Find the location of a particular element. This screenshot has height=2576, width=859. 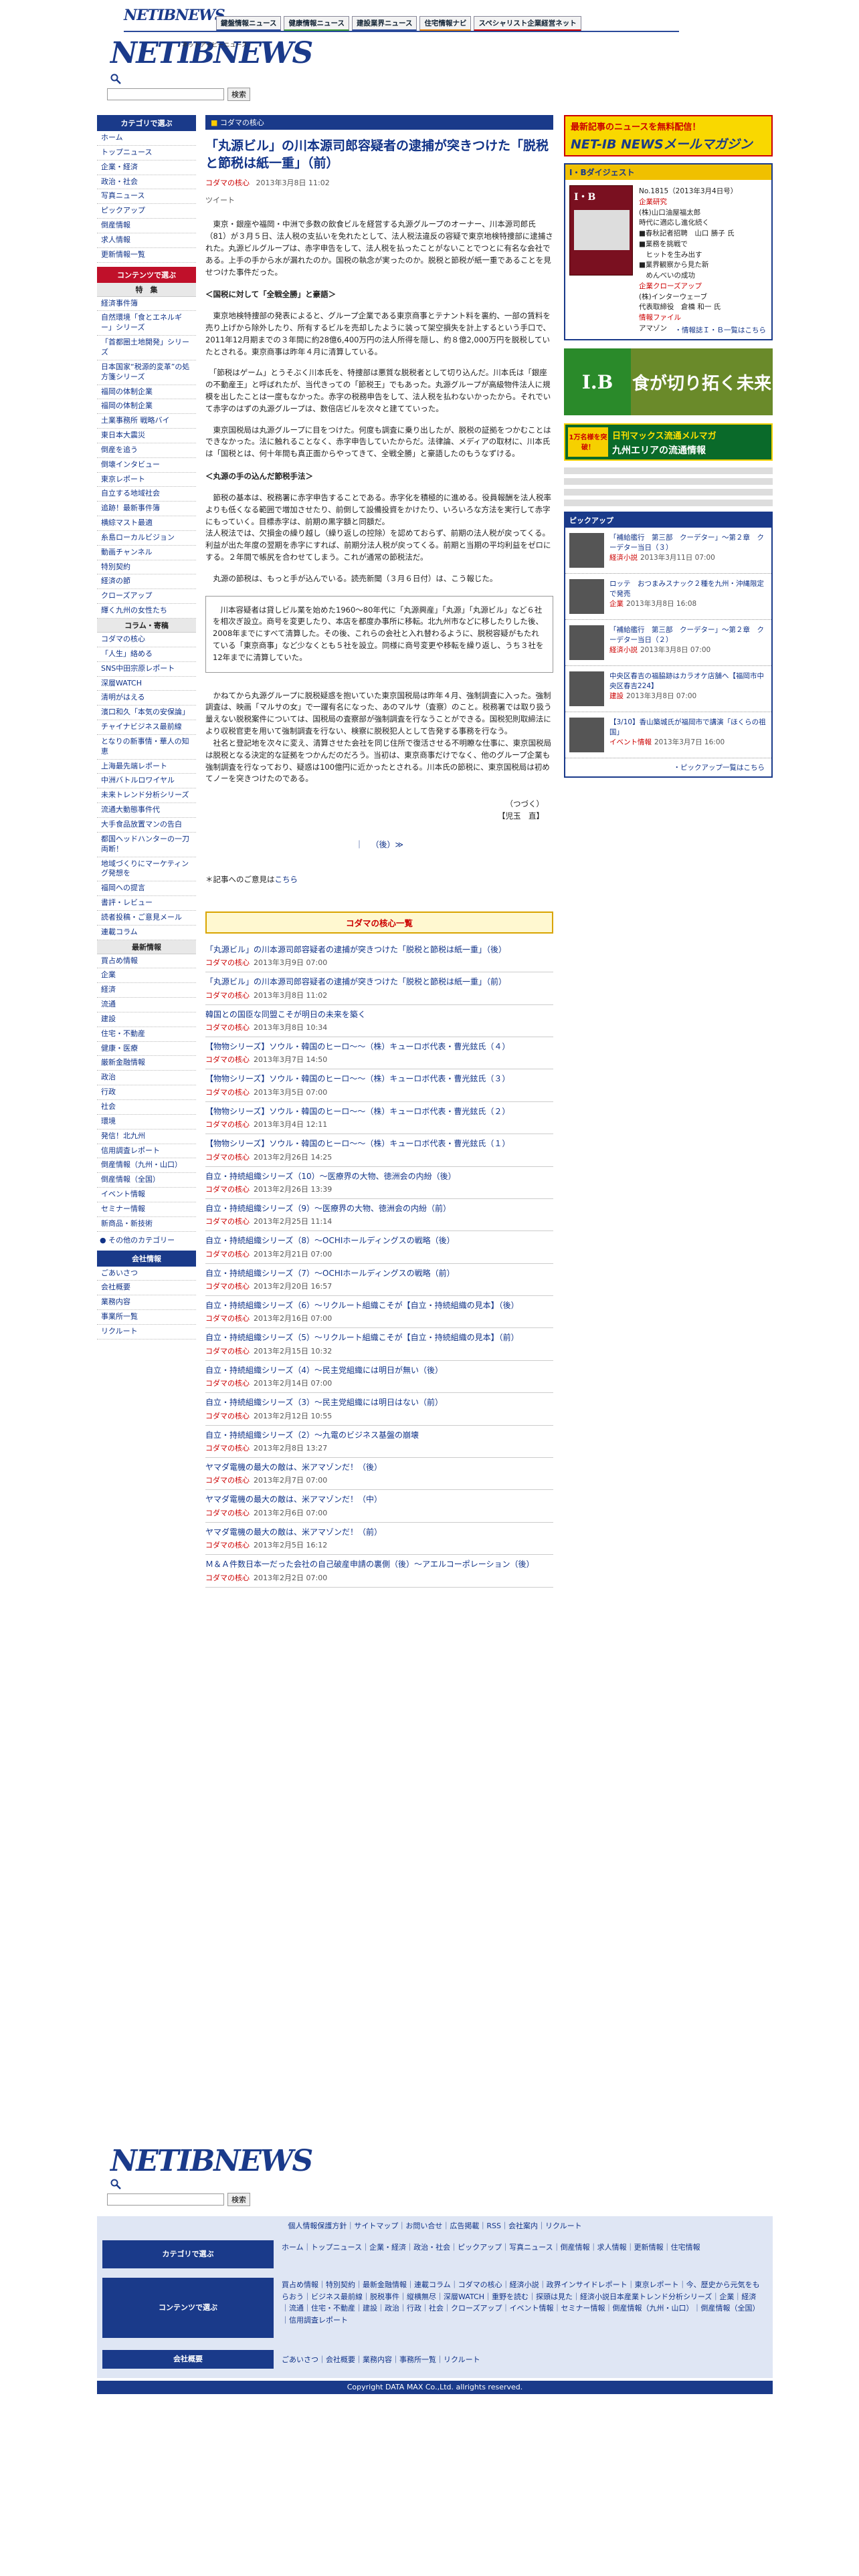

sidebar-item-tokushu: 日本国家“税源的変革”の処方箋シリーズ is located at coordinates (147, 372).